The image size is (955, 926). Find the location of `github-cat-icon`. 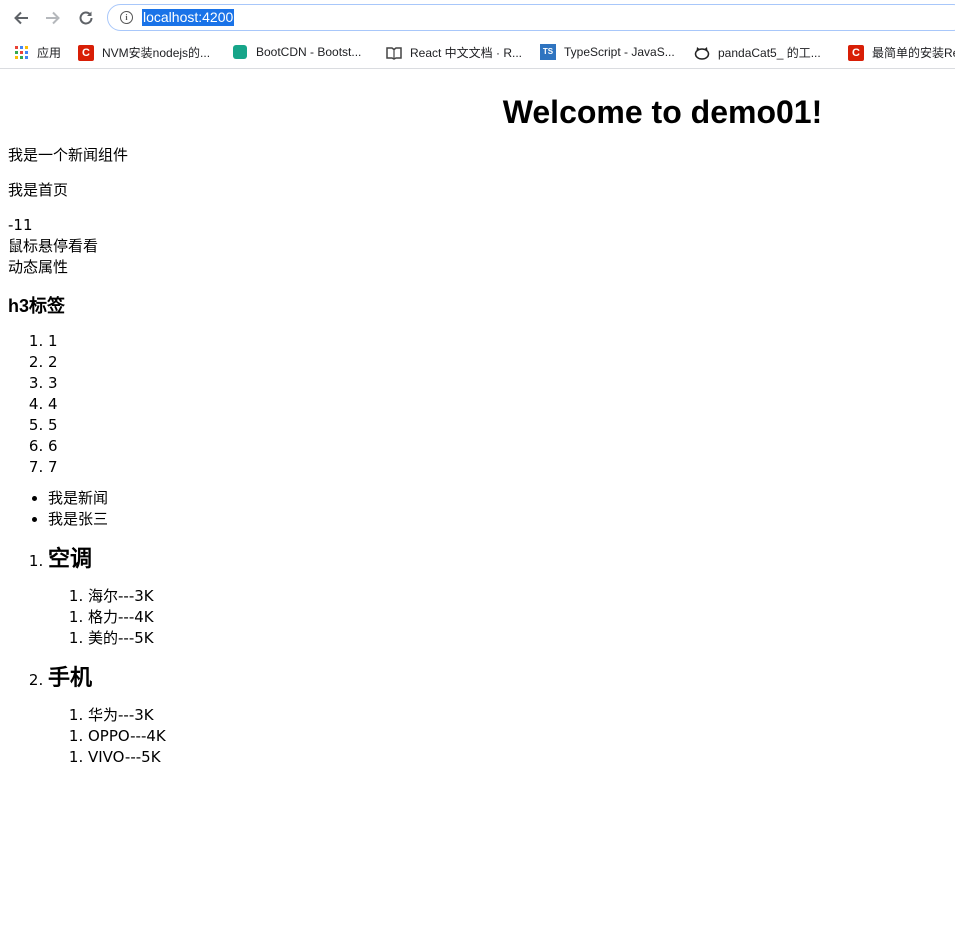

github-cat-icon is located at coordinates (702, 53).